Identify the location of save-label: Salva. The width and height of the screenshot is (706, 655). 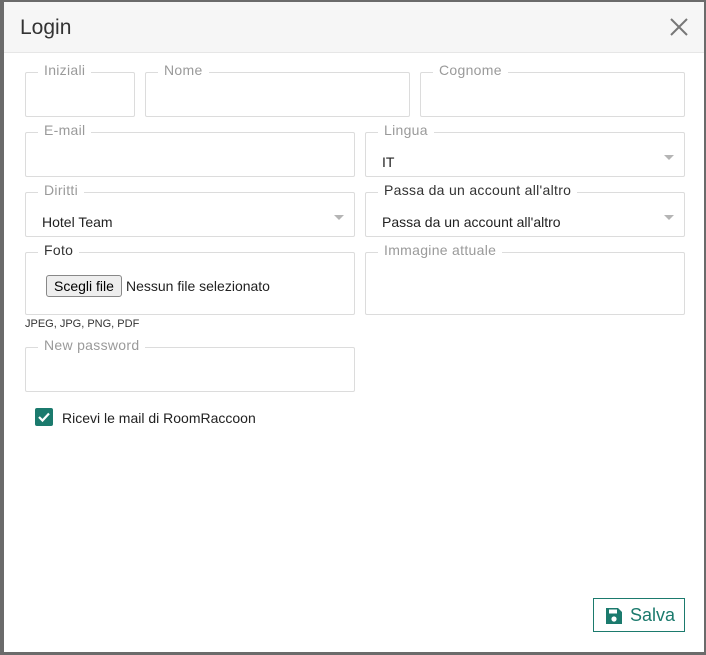
(653, 615).